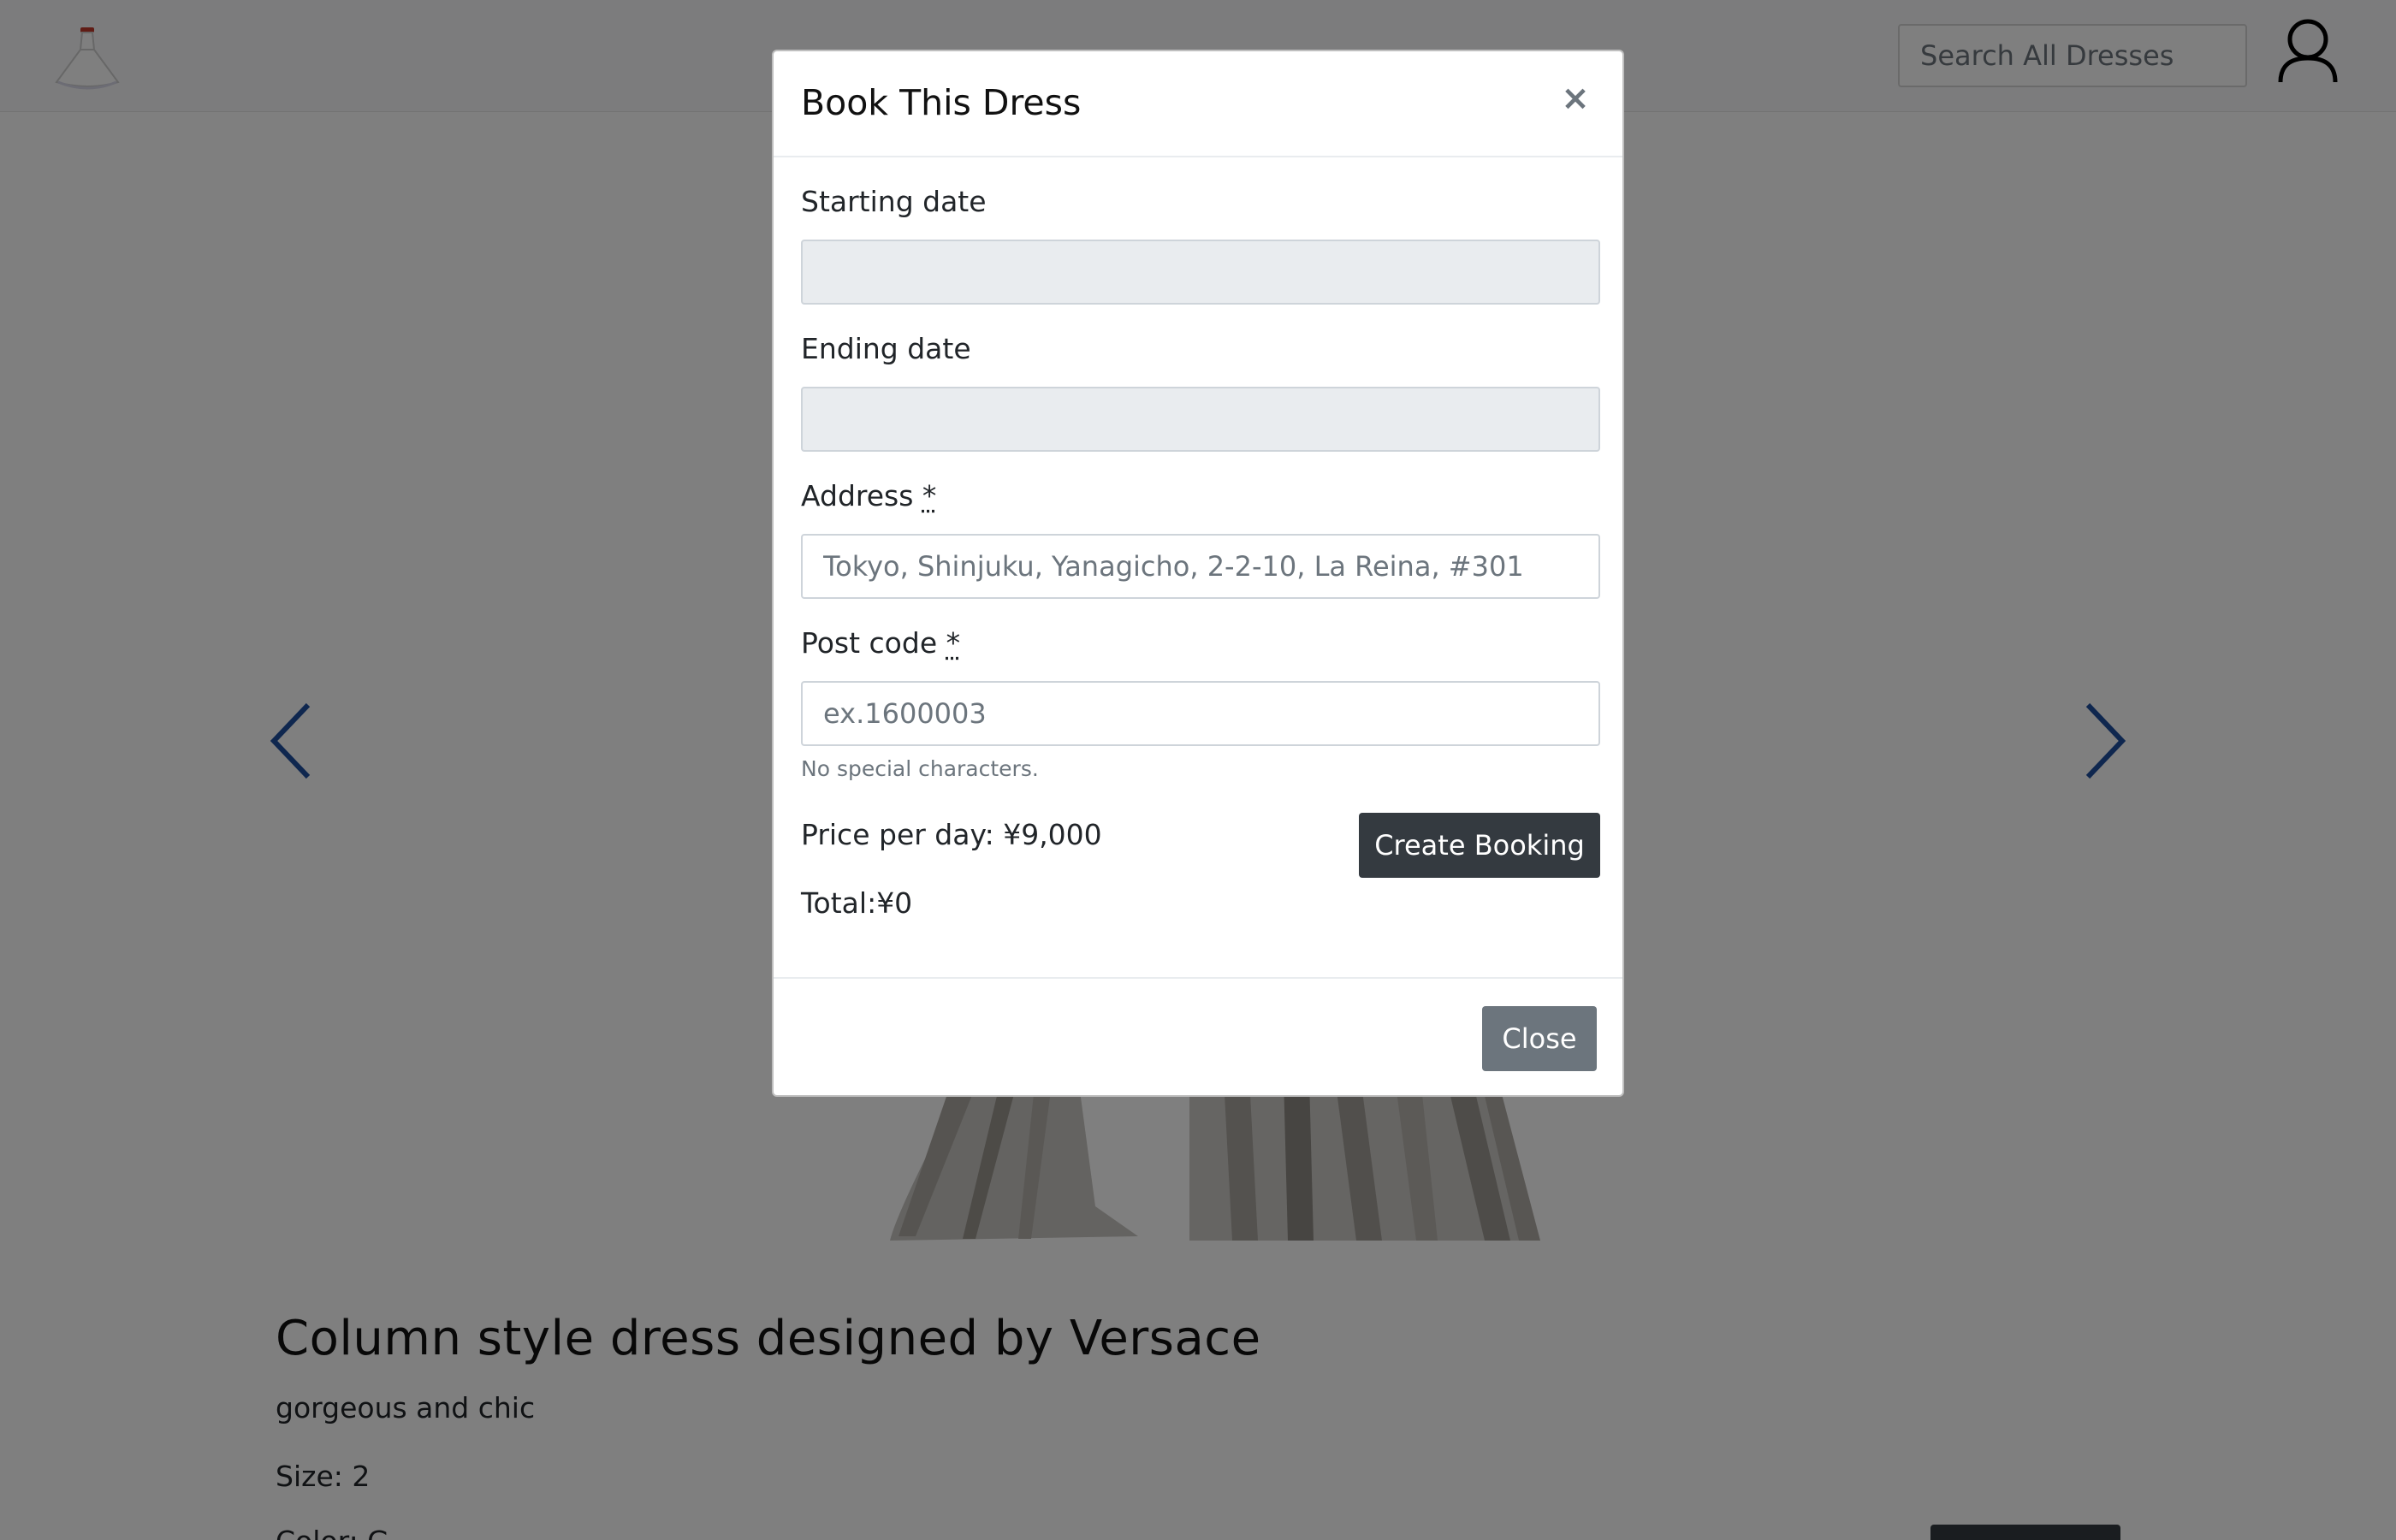  Describe the element at coordinates (1479, 845) in the screenshot. I see `create-booking-button: Create Booking` at that location.